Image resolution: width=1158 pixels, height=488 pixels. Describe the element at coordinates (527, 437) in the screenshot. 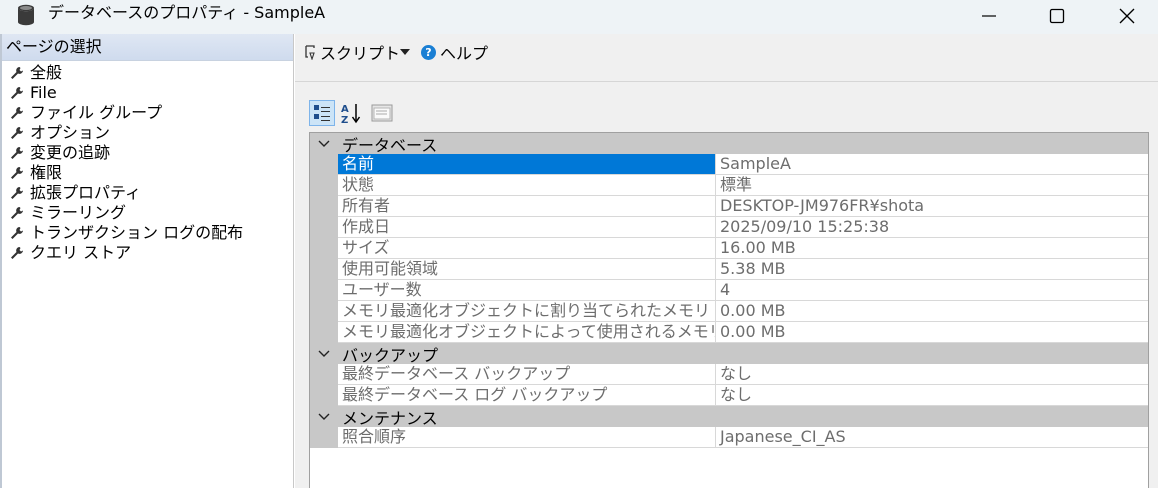

I see `property-name: 照合順序` at that location.